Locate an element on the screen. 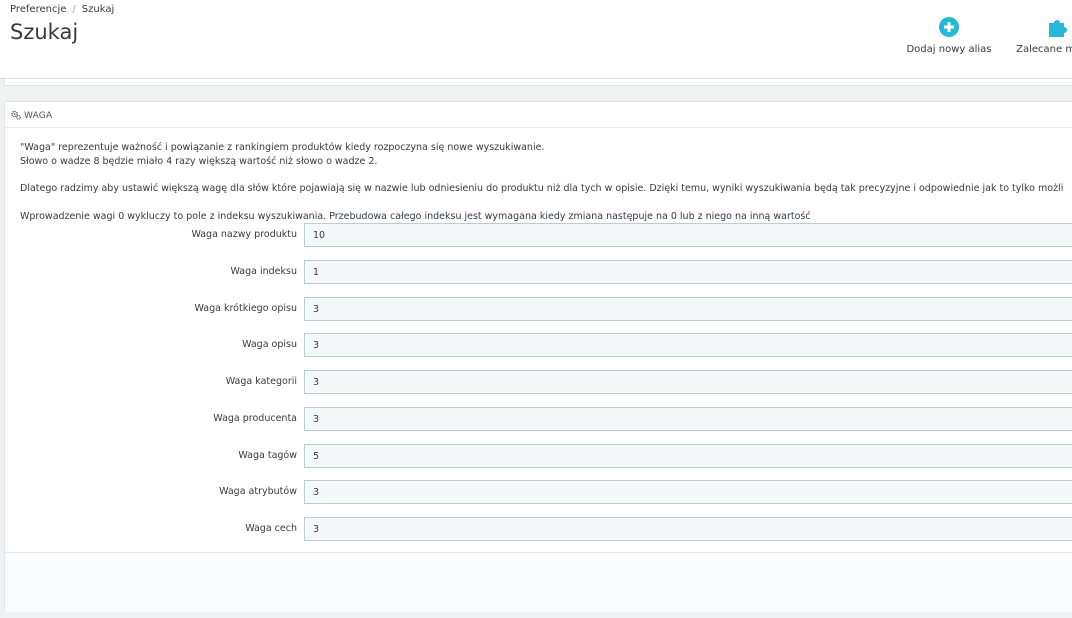  category-weight-input is located at coordinates (688, 382).